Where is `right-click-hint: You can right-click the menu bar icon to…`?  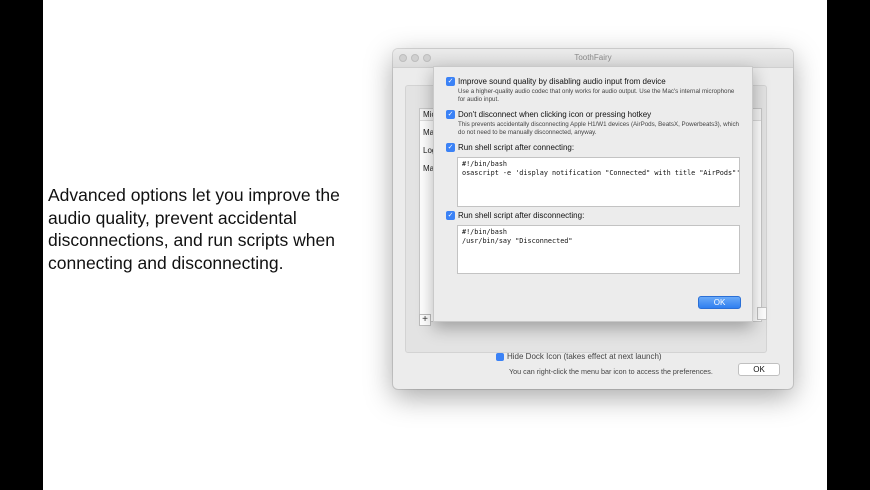
right-click-hint: You can right-click the menu bar icon to… is located at coordinates (611, 371).